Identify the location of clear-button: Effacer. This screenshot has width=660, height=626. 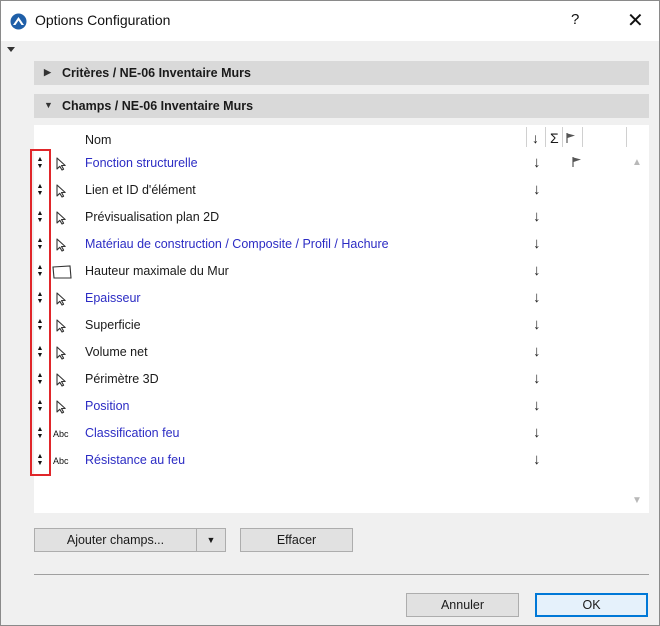
(296, 540).